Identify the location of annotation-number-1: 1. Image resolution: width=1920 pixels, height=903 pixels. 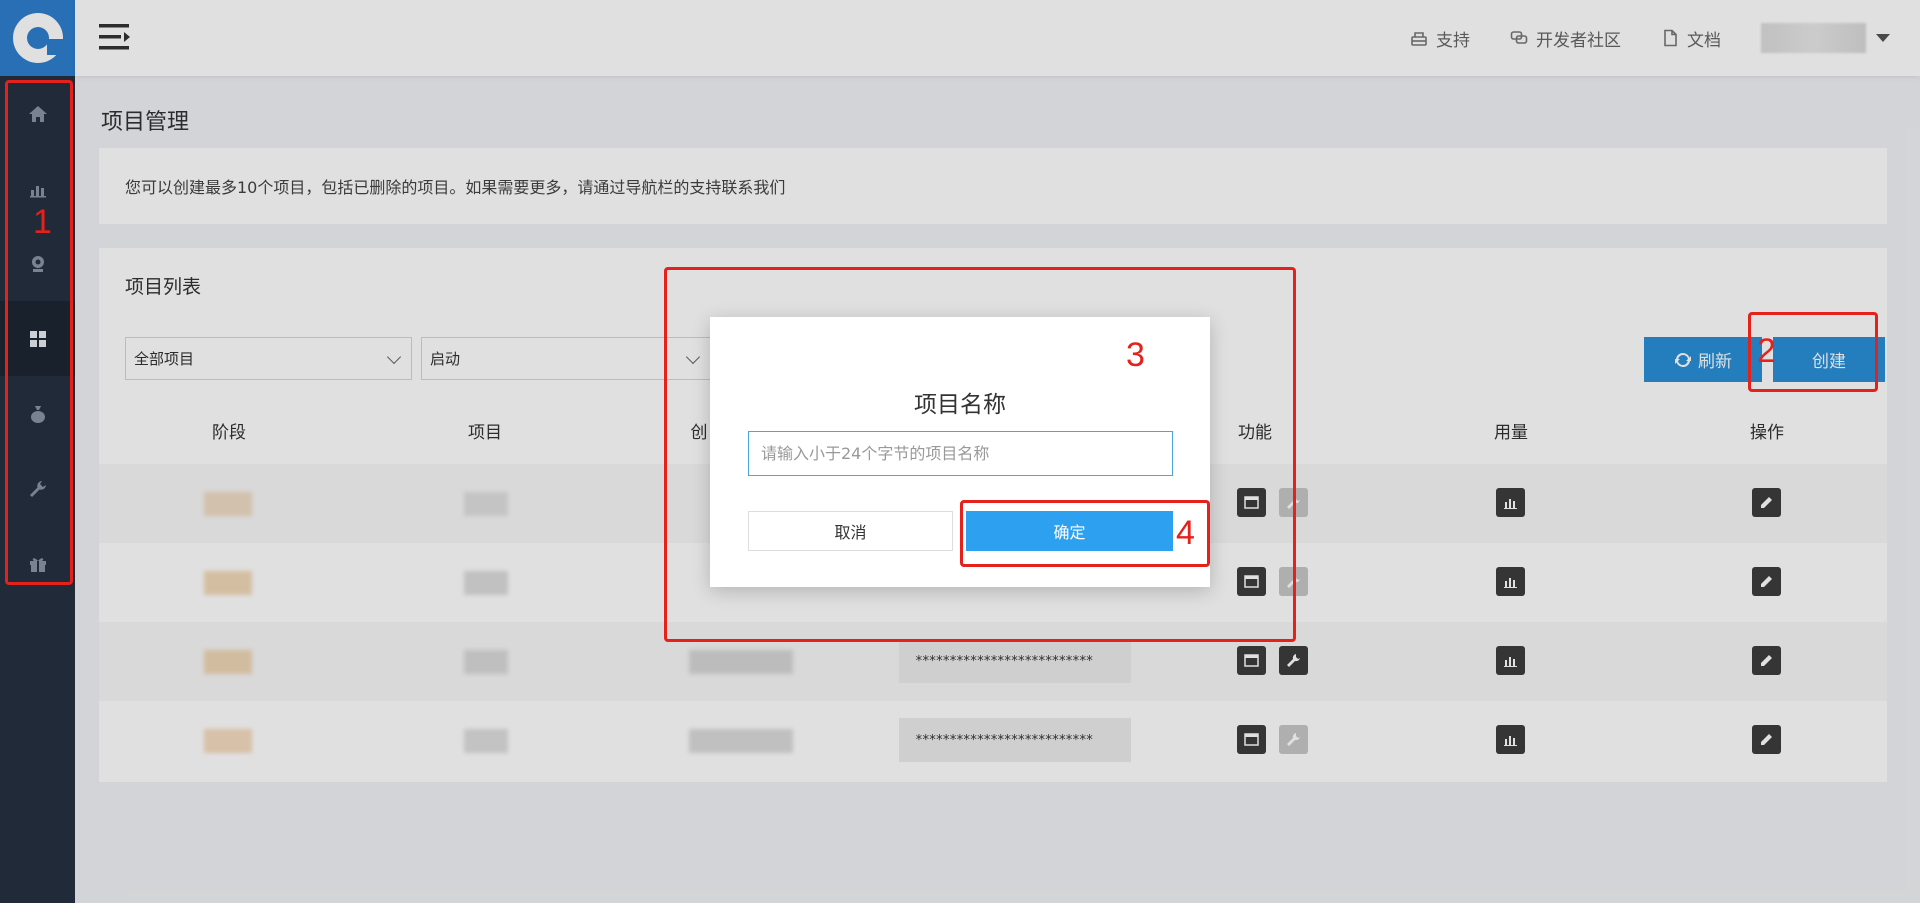
(42, 222).